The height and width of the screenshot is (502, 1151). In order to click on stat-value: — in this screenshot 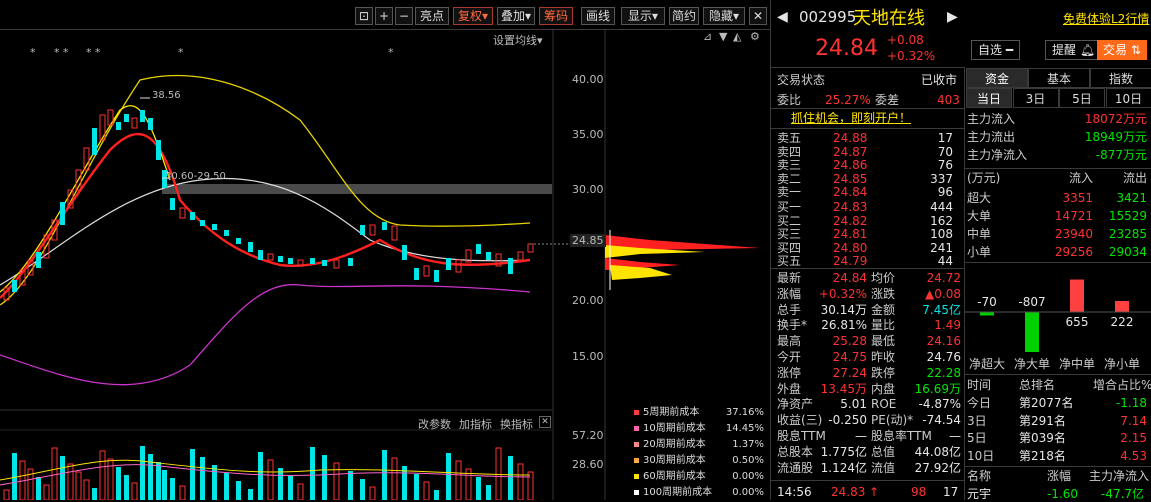, I will do `click(841, 436)`.